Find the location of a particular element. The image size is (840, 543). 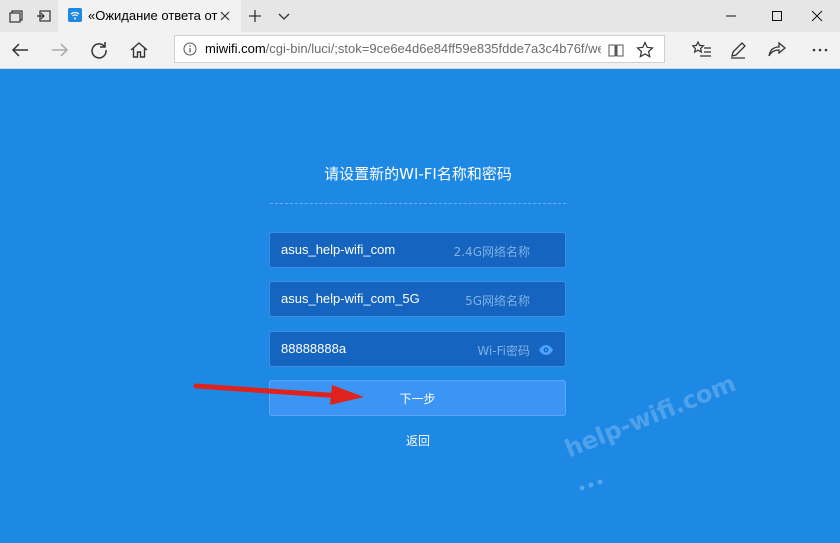

back-icon is located at coordinates (19, 50).